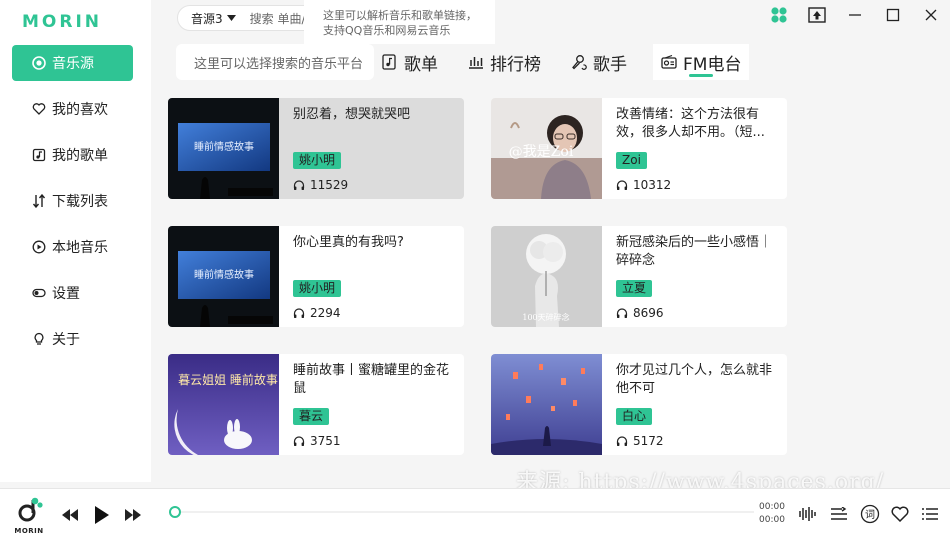  Describe the element at coordinates (694, 251) in the screenshot. I see `radio-title: 新冠感染后的一些小感悟｜碎碎念` at that location.